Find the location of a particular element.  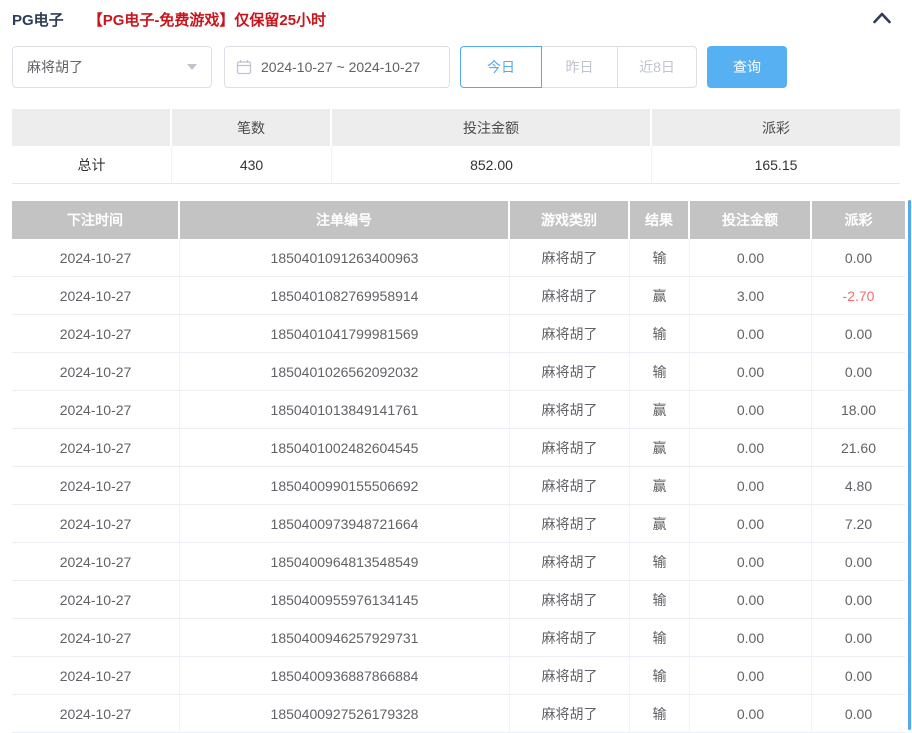

cell-bet-no: 1850400990155506692 is located at coordinates (345, 486).